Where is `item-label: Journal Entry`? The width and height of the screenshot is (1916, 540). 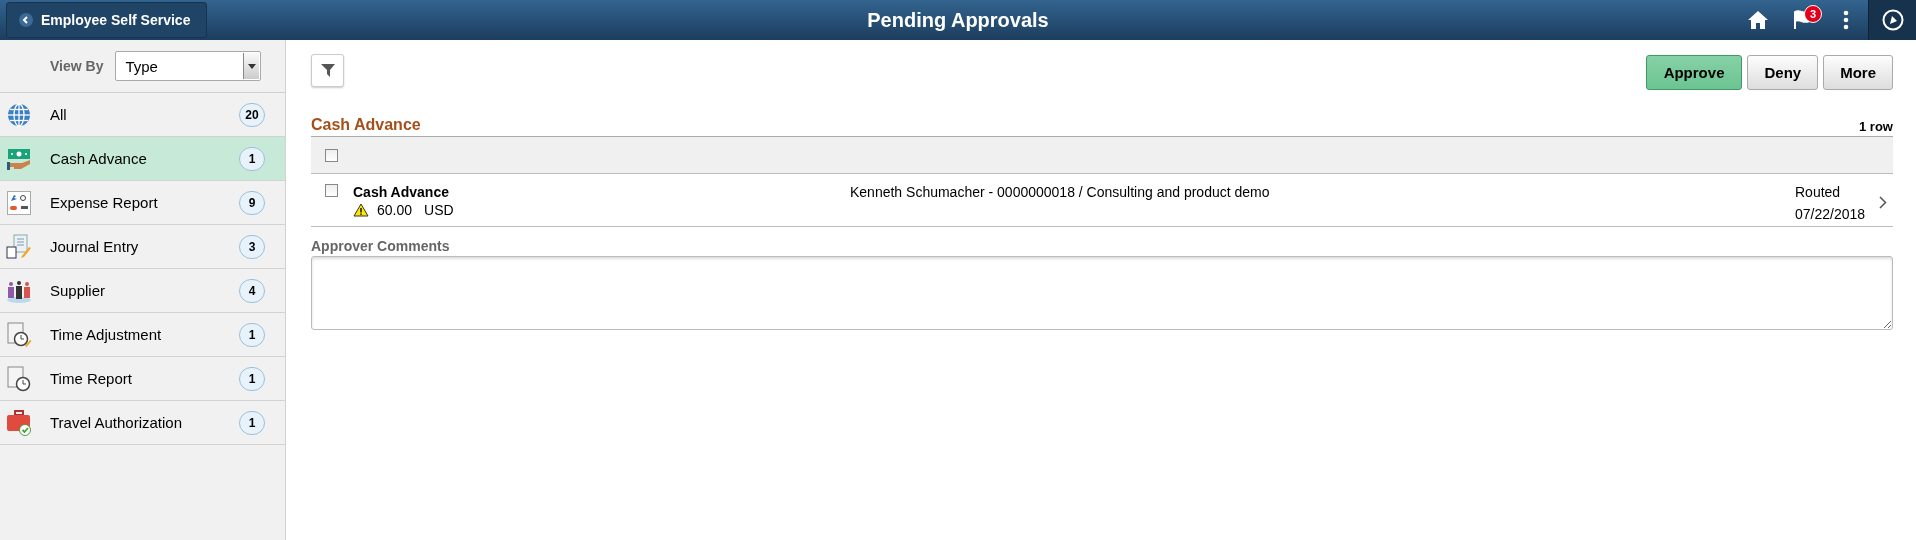 item-label: Journal Entry is located at coordinates (95, 246).